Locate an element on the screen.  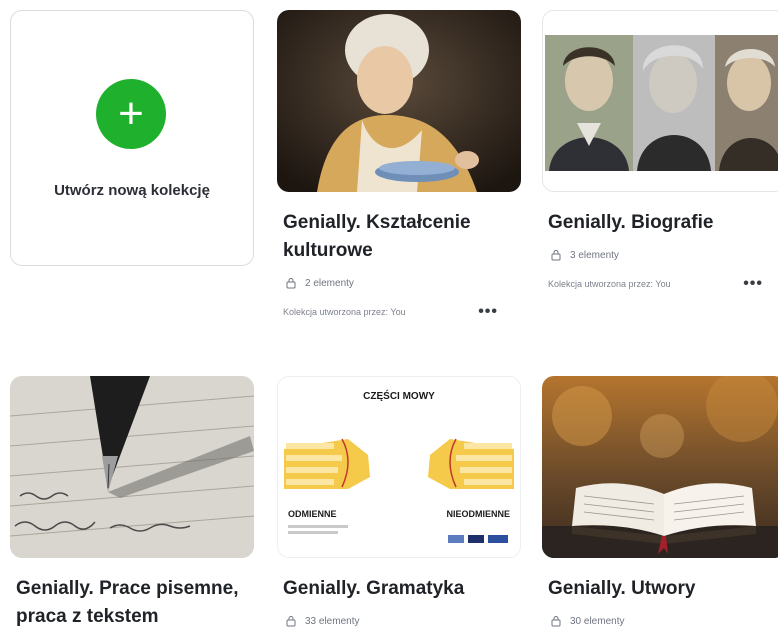
element-count: 3 elementy is located at coordinates (660, 255).